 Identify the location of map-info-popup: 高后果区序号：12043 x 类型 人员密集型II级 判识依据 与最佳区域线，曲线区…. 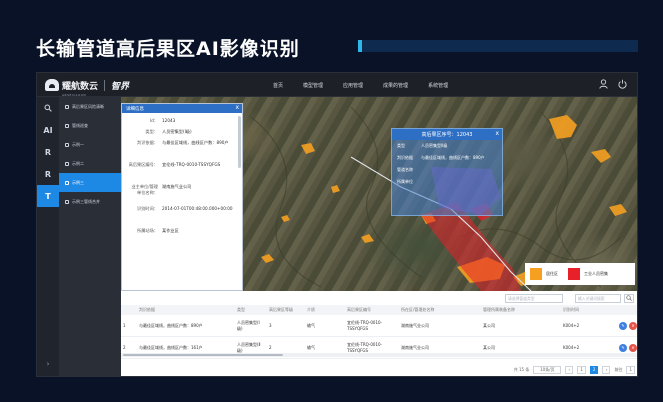
(447, 172).